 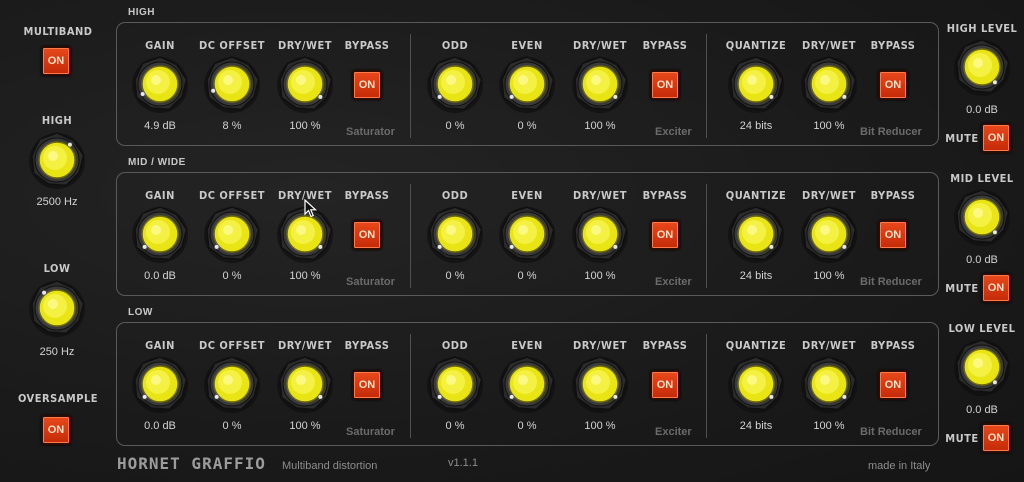 What do you see at coordinates (57, 308) in the screenshot?
I see `low-crossover-knob` at bounding box center [57, 308].